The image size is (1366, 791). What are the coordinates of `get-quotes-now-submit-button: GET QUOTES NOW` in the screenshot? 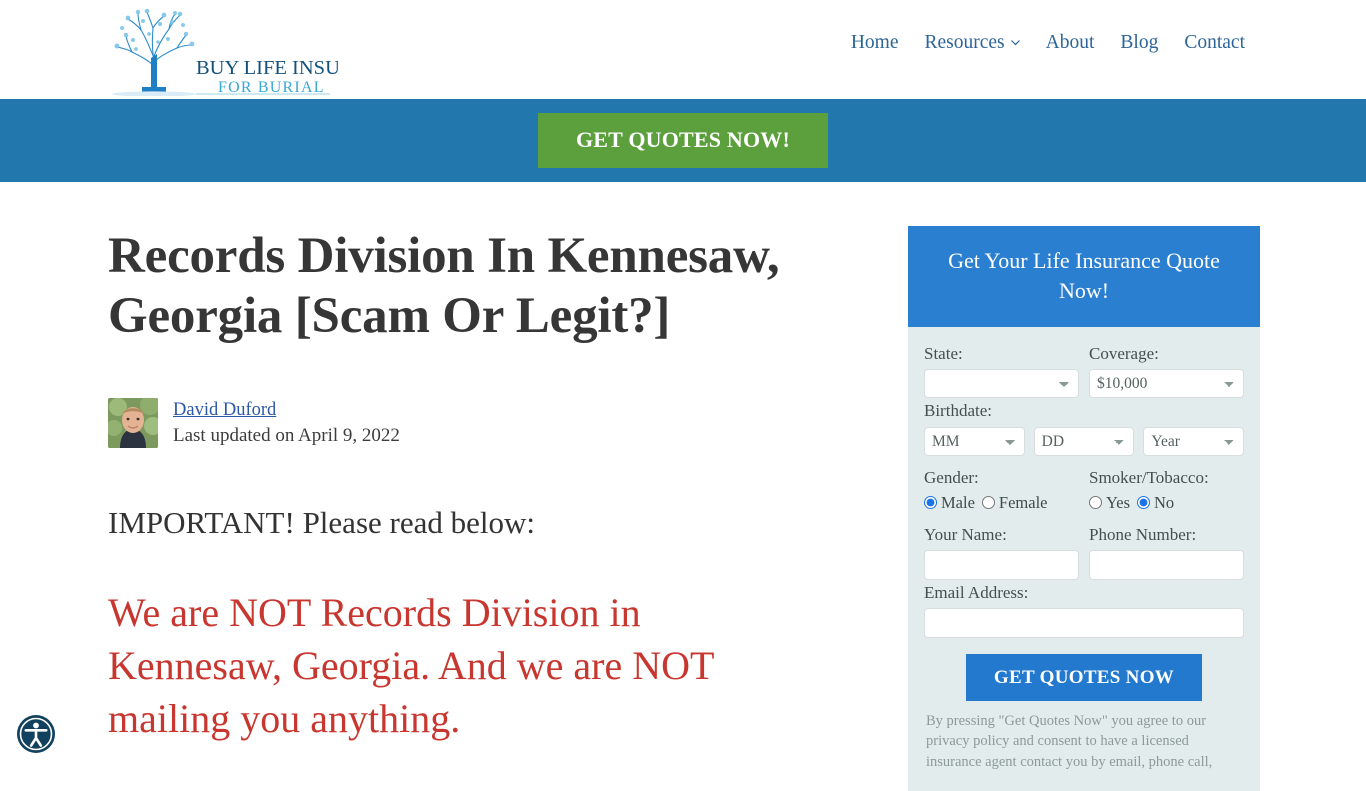 It's located at (1084, 677).